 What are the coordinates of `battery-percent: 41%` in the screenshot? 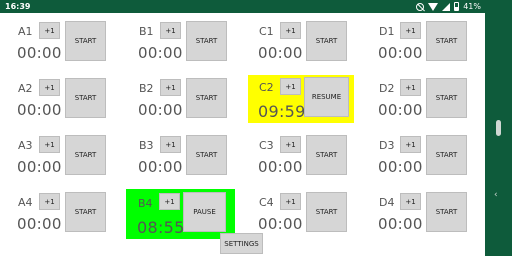 It's located at (472, 6).